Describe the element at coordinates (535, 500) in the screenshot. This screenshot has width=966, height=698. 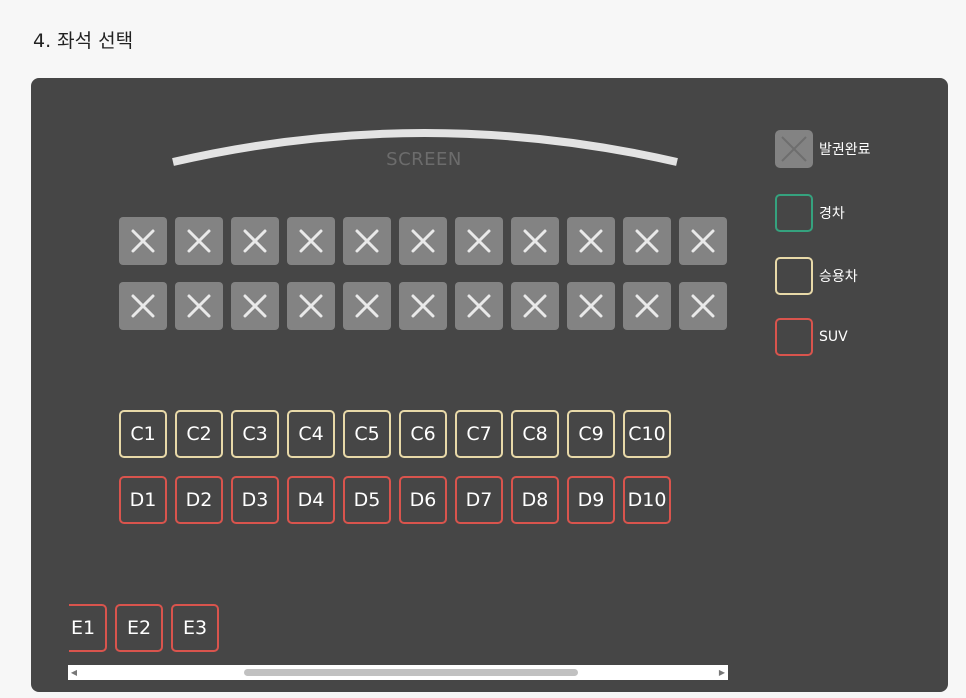
I see `seat-d8: D8` at that location.